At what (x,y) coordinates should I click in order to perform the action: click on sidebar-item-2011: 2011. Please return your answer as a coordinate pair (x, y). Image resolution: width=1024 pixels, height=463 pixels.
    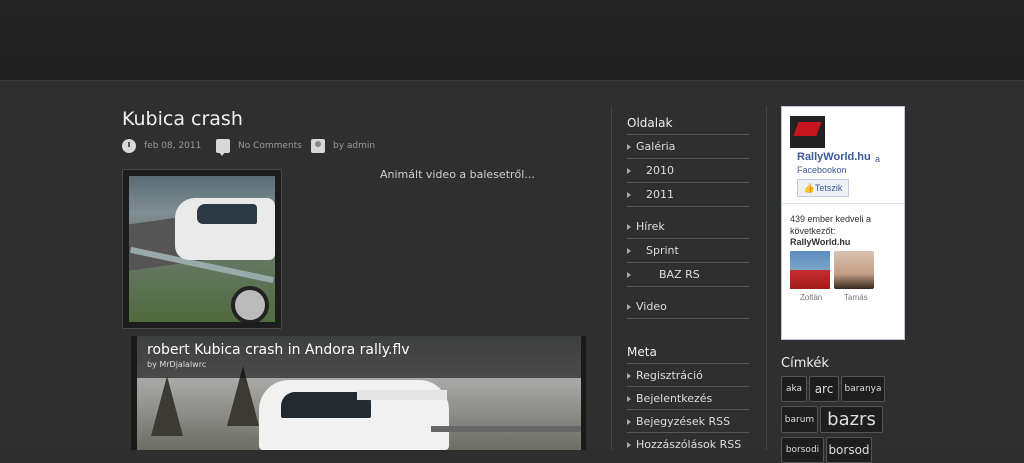
    Looking at the image, I should click on (650, 194).